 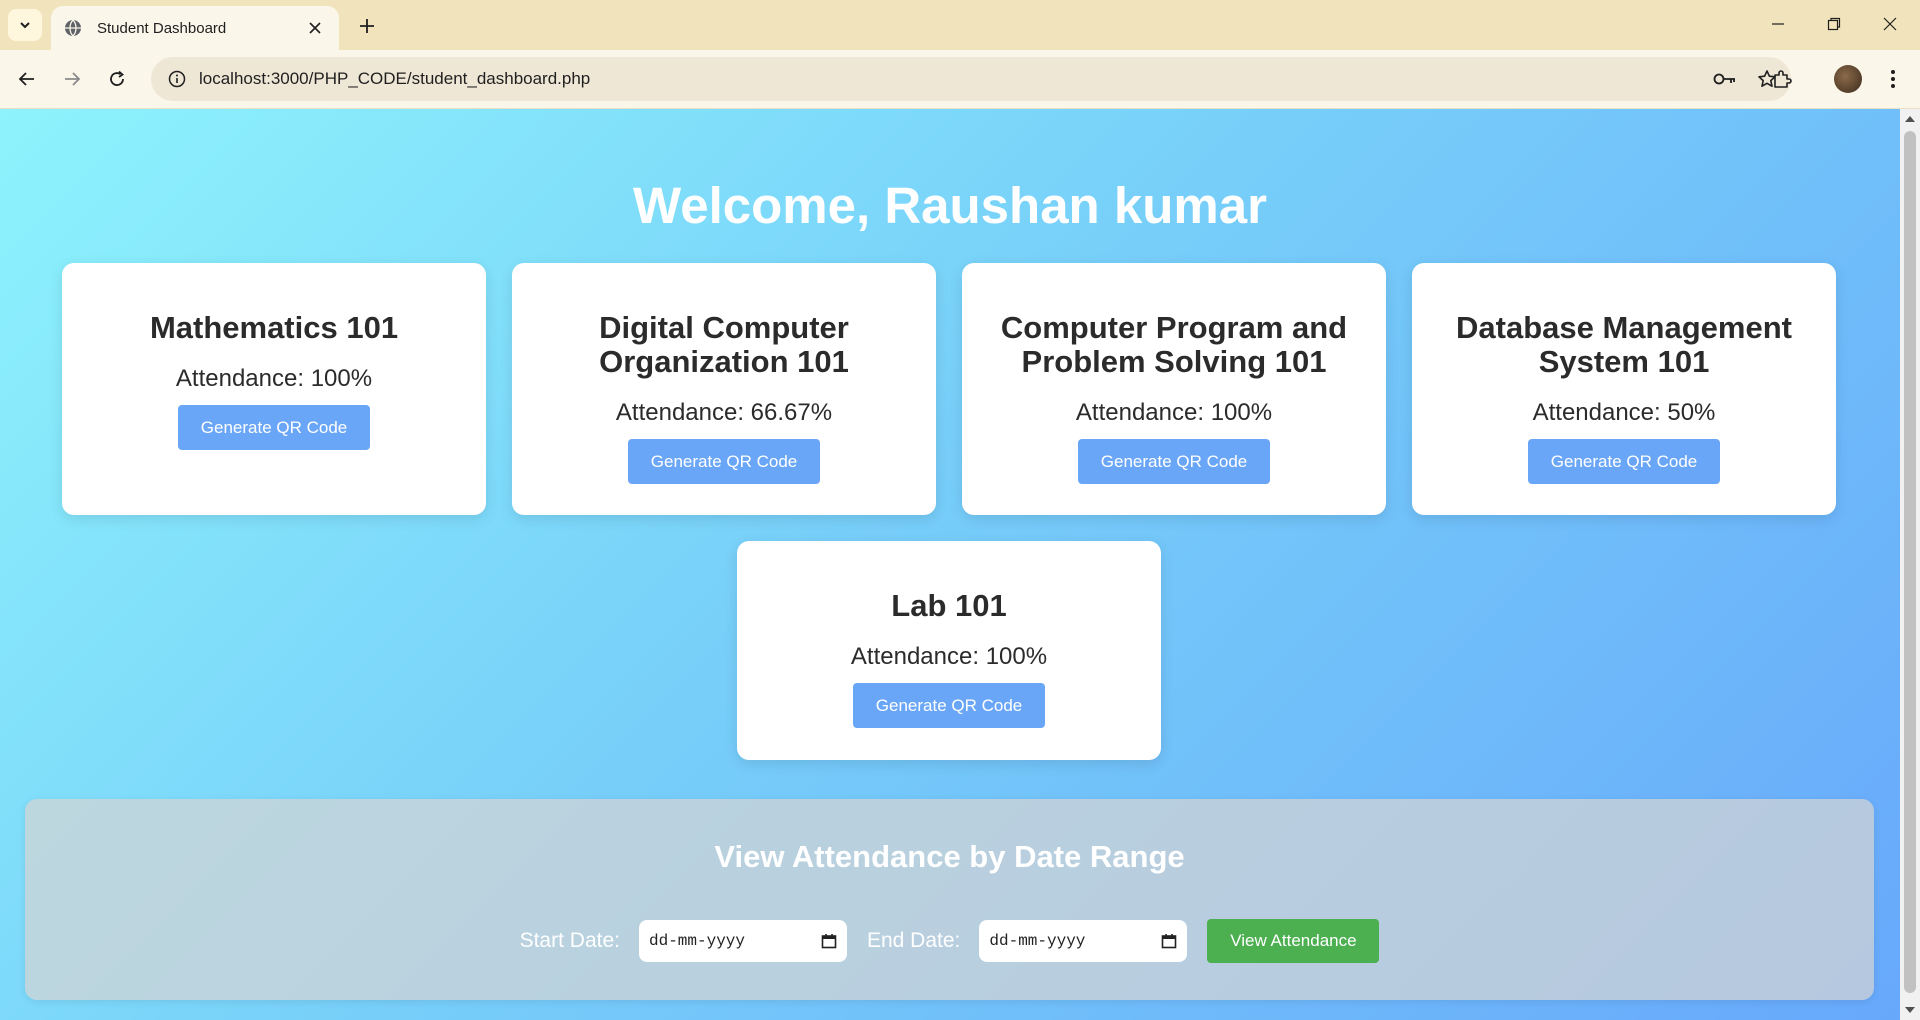 I want to click on globe-icon, so click(x=73, y=28).